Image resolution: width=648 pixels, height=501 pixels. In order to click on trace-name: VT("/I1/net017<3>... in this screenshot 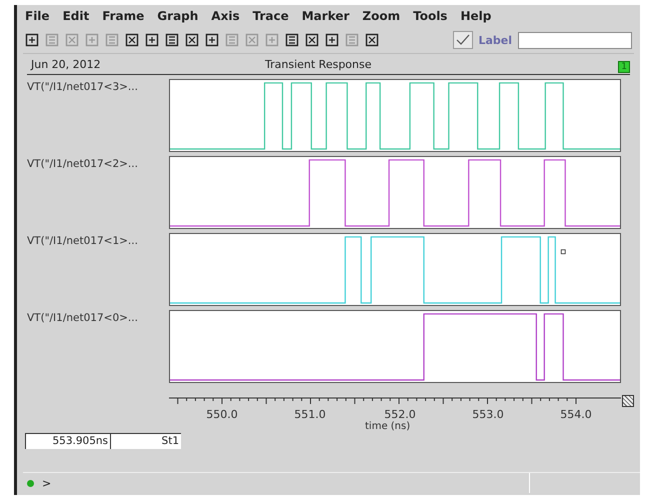, I will do `click(82, 87)`.